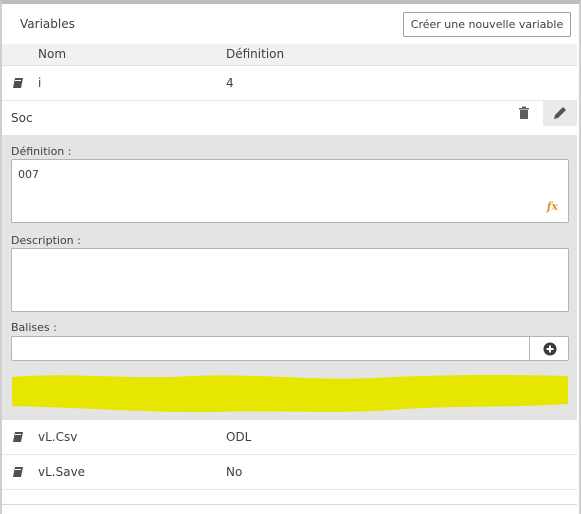 The height and width of the screenshot is (514, 581). I want to click on edit-button, so click(560, 113).